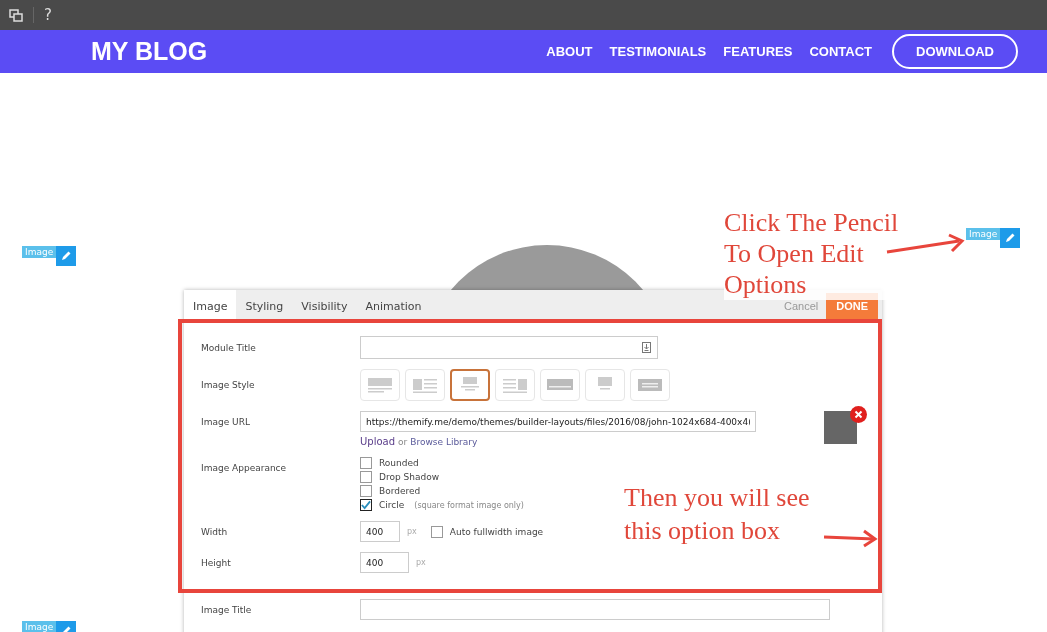  I want to click on field-label: Image Title, so click(227, 609).